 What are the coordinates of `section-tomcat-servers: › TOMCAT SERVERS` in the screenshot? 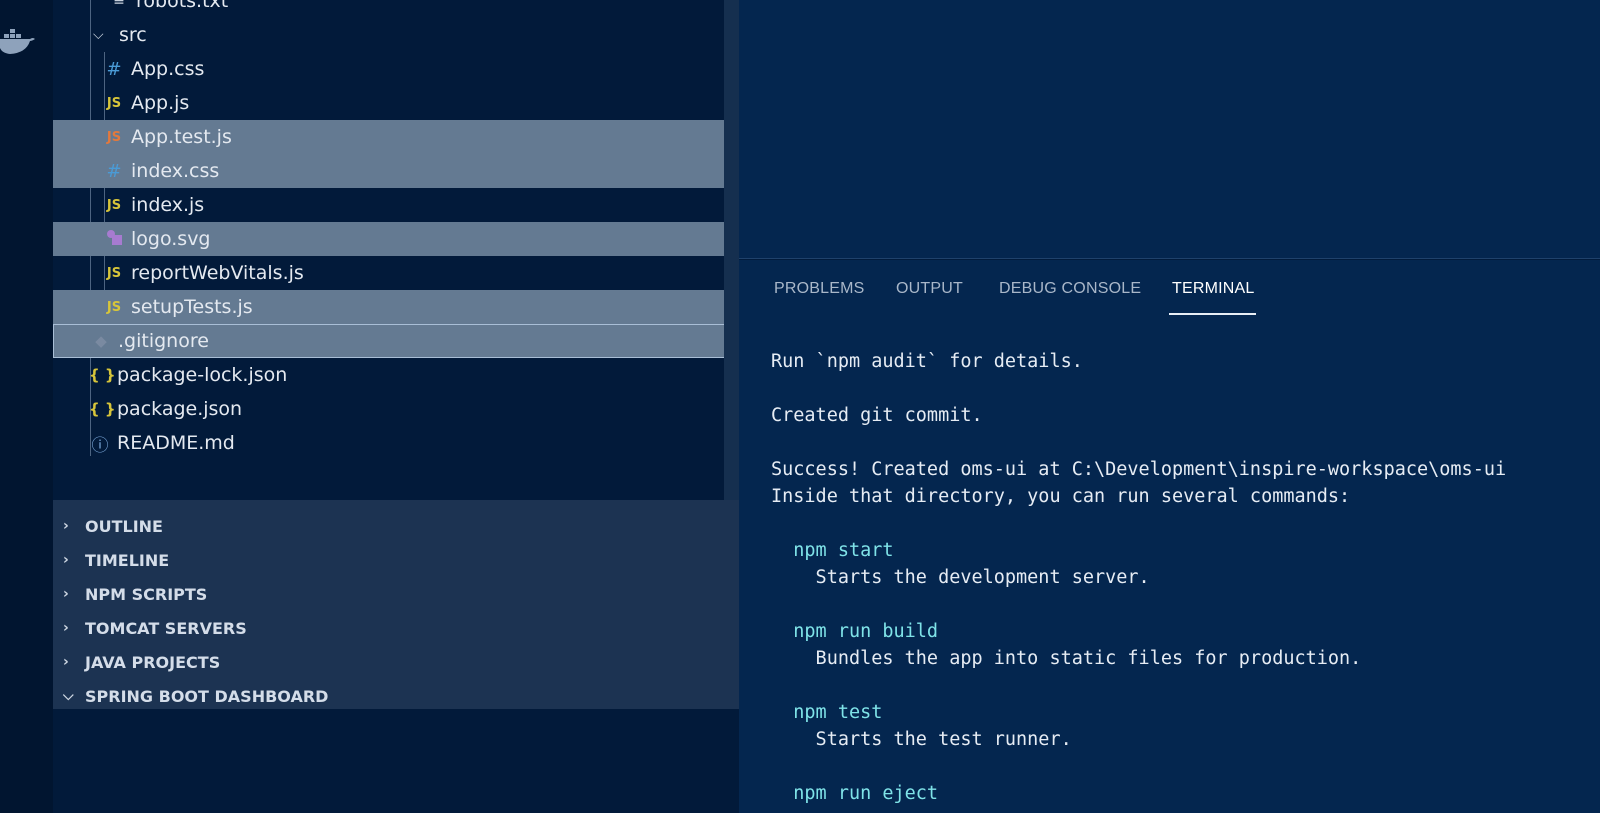 It's located at (396, 628).